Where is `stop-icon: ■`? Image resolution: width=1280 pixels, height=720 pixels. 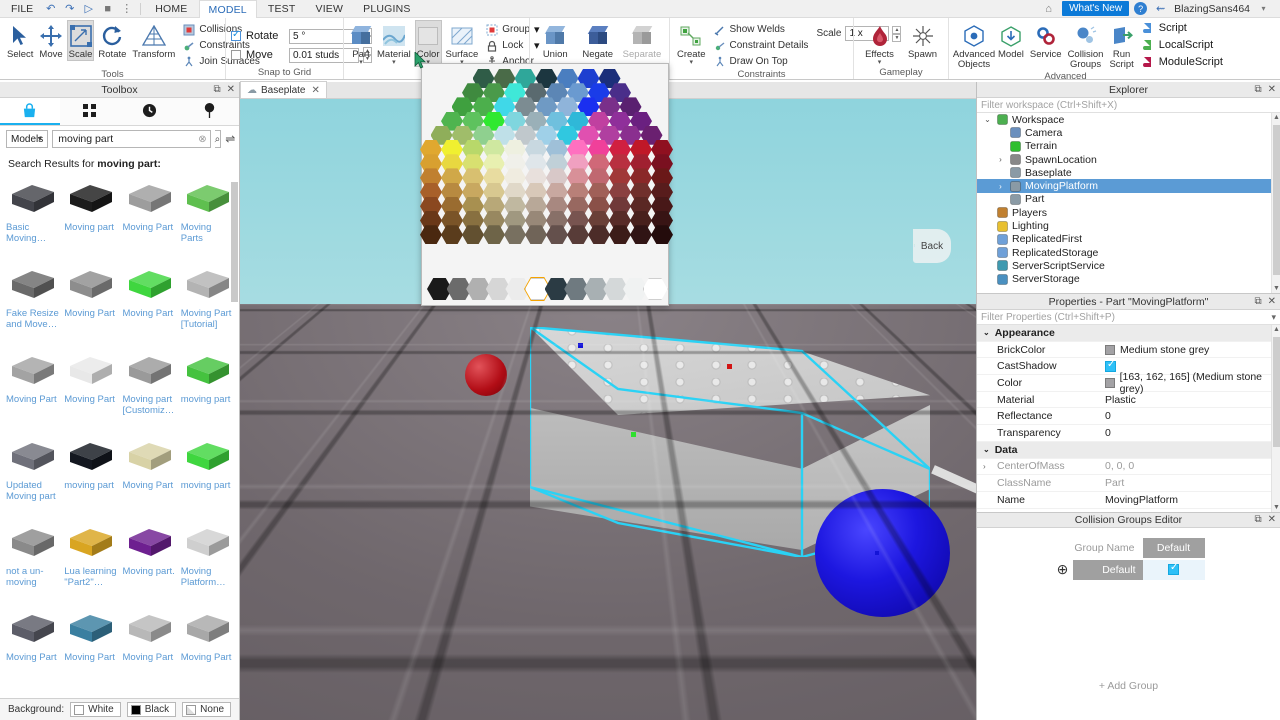
stop-icon: ■ is located at coordinates (107, 8).